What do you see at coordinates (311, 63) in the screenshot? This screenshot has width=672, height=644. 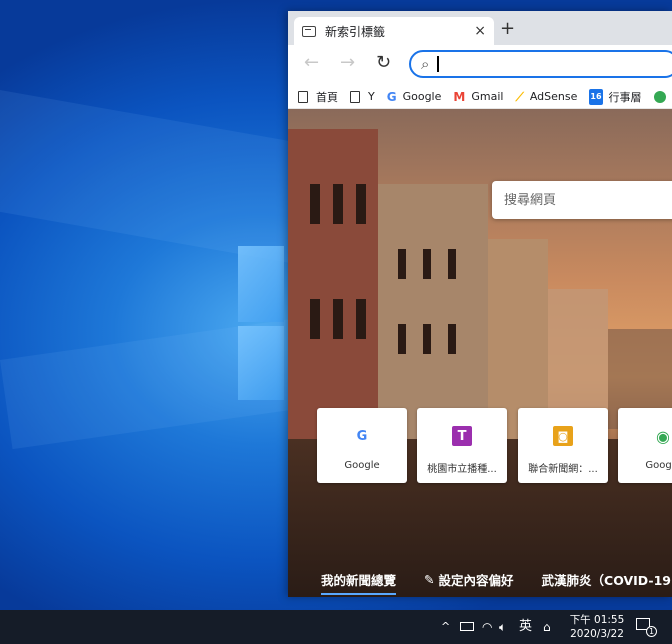 I see `back-button: ←` at bounding box center [311, 63].